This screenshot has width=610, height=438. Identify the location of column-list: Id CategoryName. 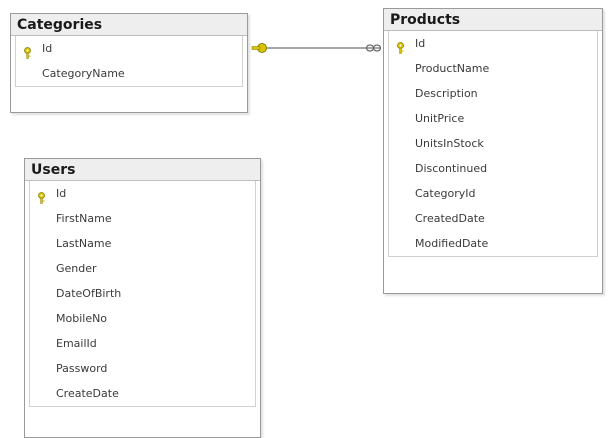
(129, 61).